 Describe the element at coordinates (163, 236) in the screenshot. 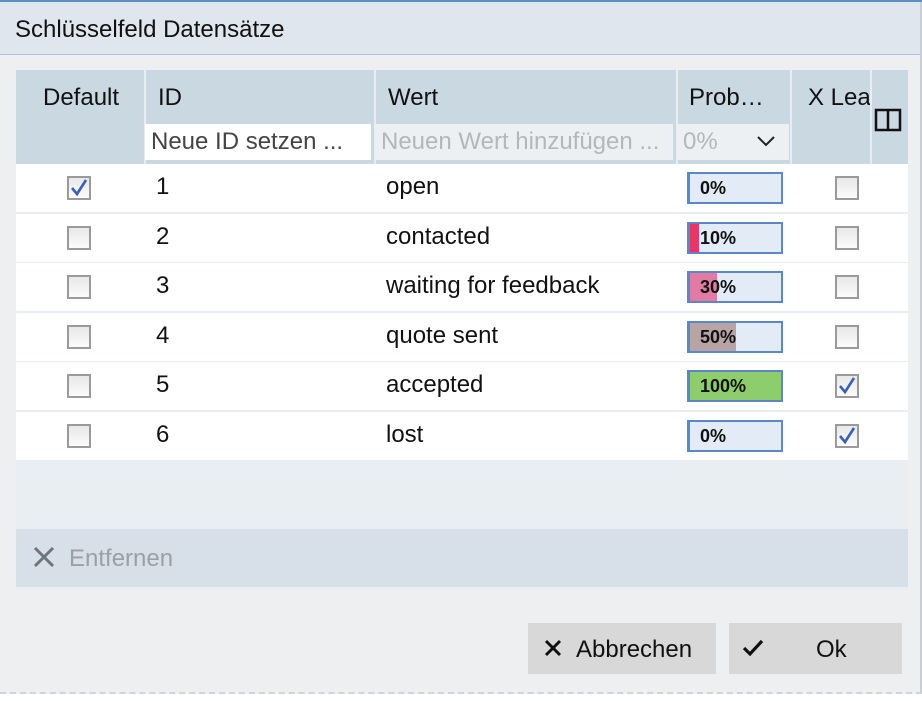

I see `id-cell: 2` at that location.